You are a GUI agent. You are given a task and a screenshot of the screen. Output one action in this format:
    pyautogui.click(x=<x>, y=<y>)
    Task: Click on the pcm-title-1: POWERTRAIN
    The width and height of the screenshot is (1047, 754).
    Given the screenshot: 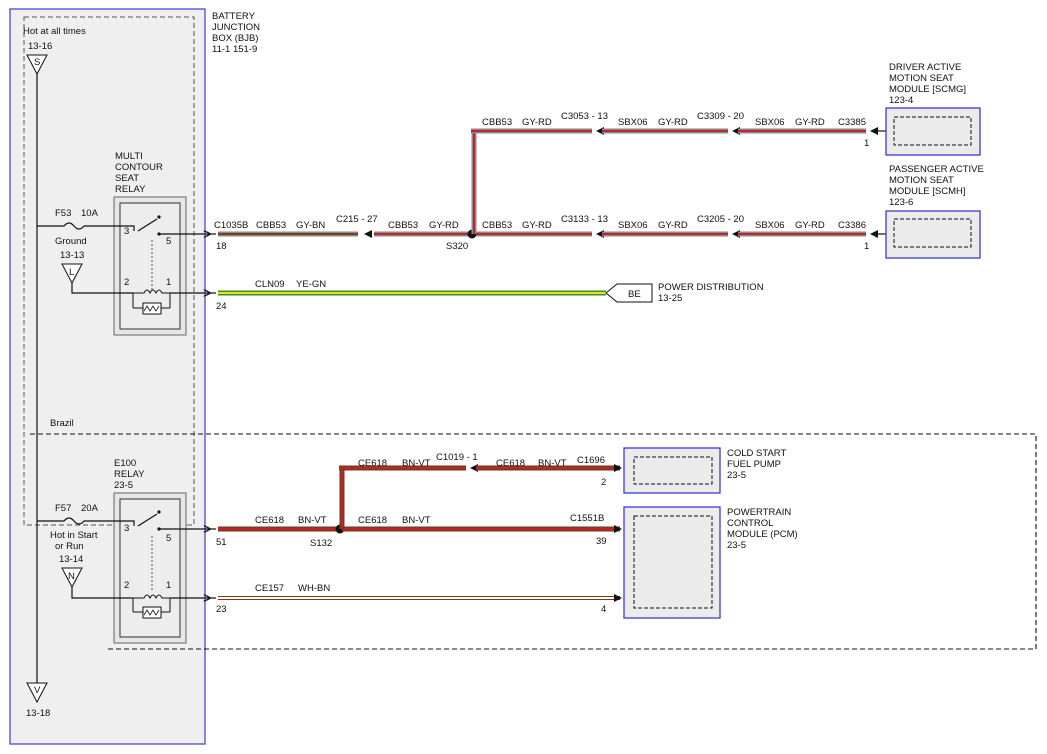 What is the action you would take?
    pyautogui.click(x=759, y=512)
    